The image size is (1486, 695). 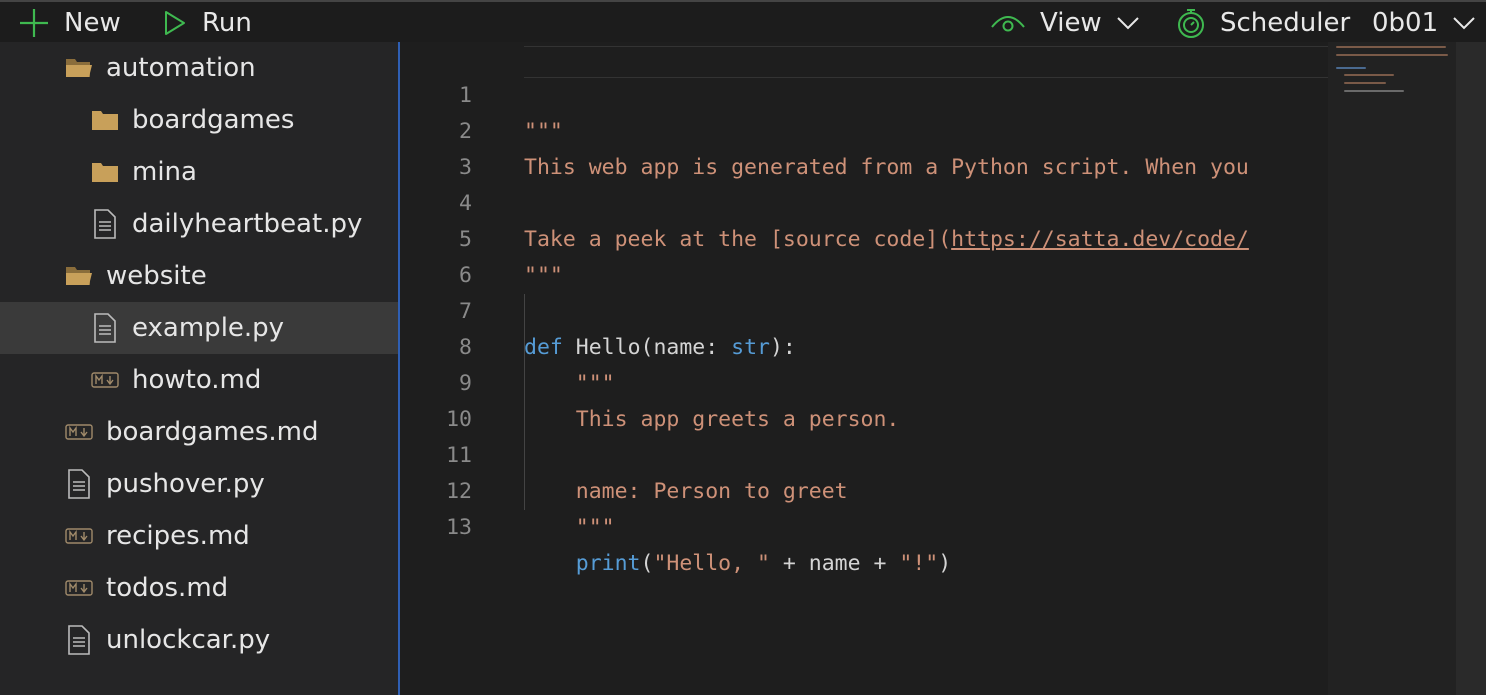 What do you see at coordinates (569, 527) in the screenshot?
I see `line-text: """` at bounding box center [569, 527].